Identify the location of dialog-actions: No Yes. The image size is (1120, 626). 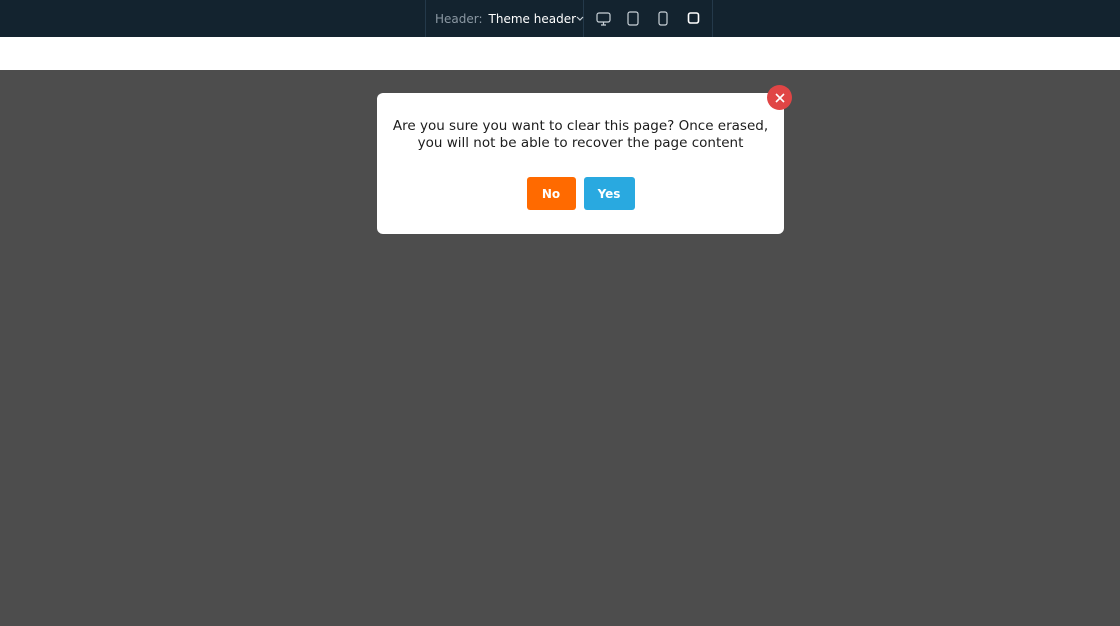
(580, 193).